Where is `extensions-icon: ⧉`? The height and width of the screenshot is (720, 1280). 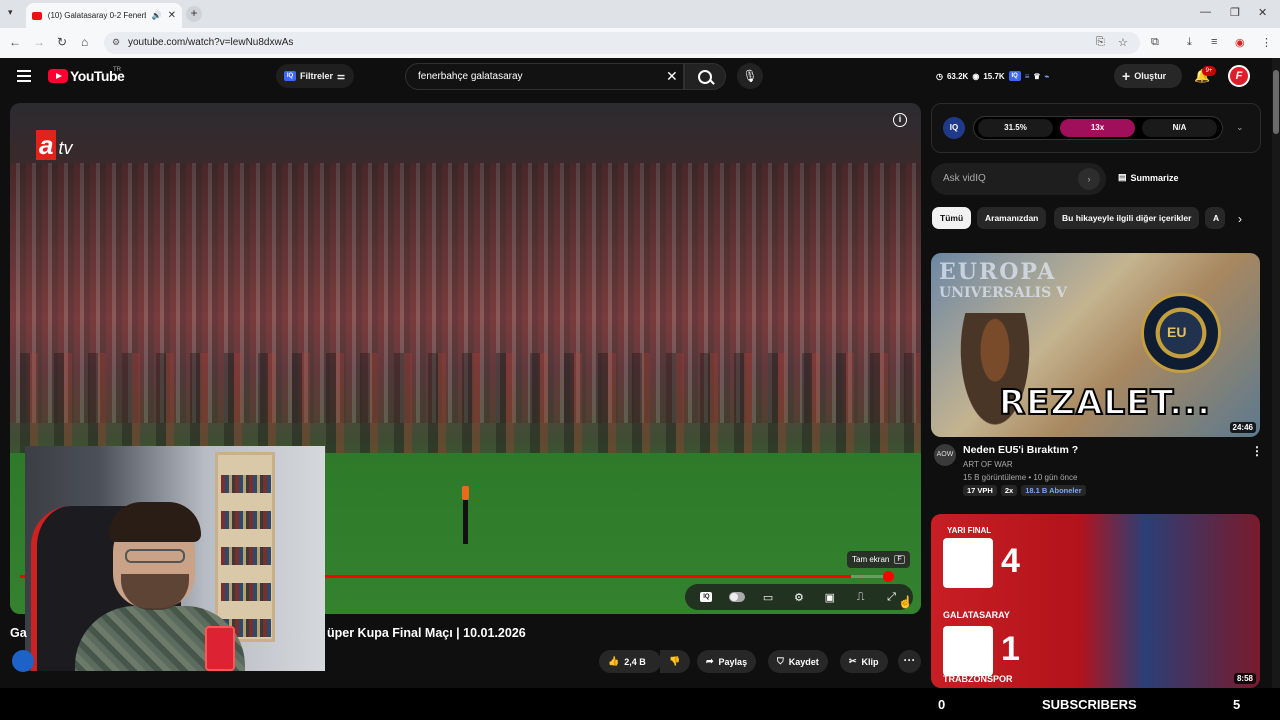 extensions-icon: ⧉ is located at coordinates (1155, 42).